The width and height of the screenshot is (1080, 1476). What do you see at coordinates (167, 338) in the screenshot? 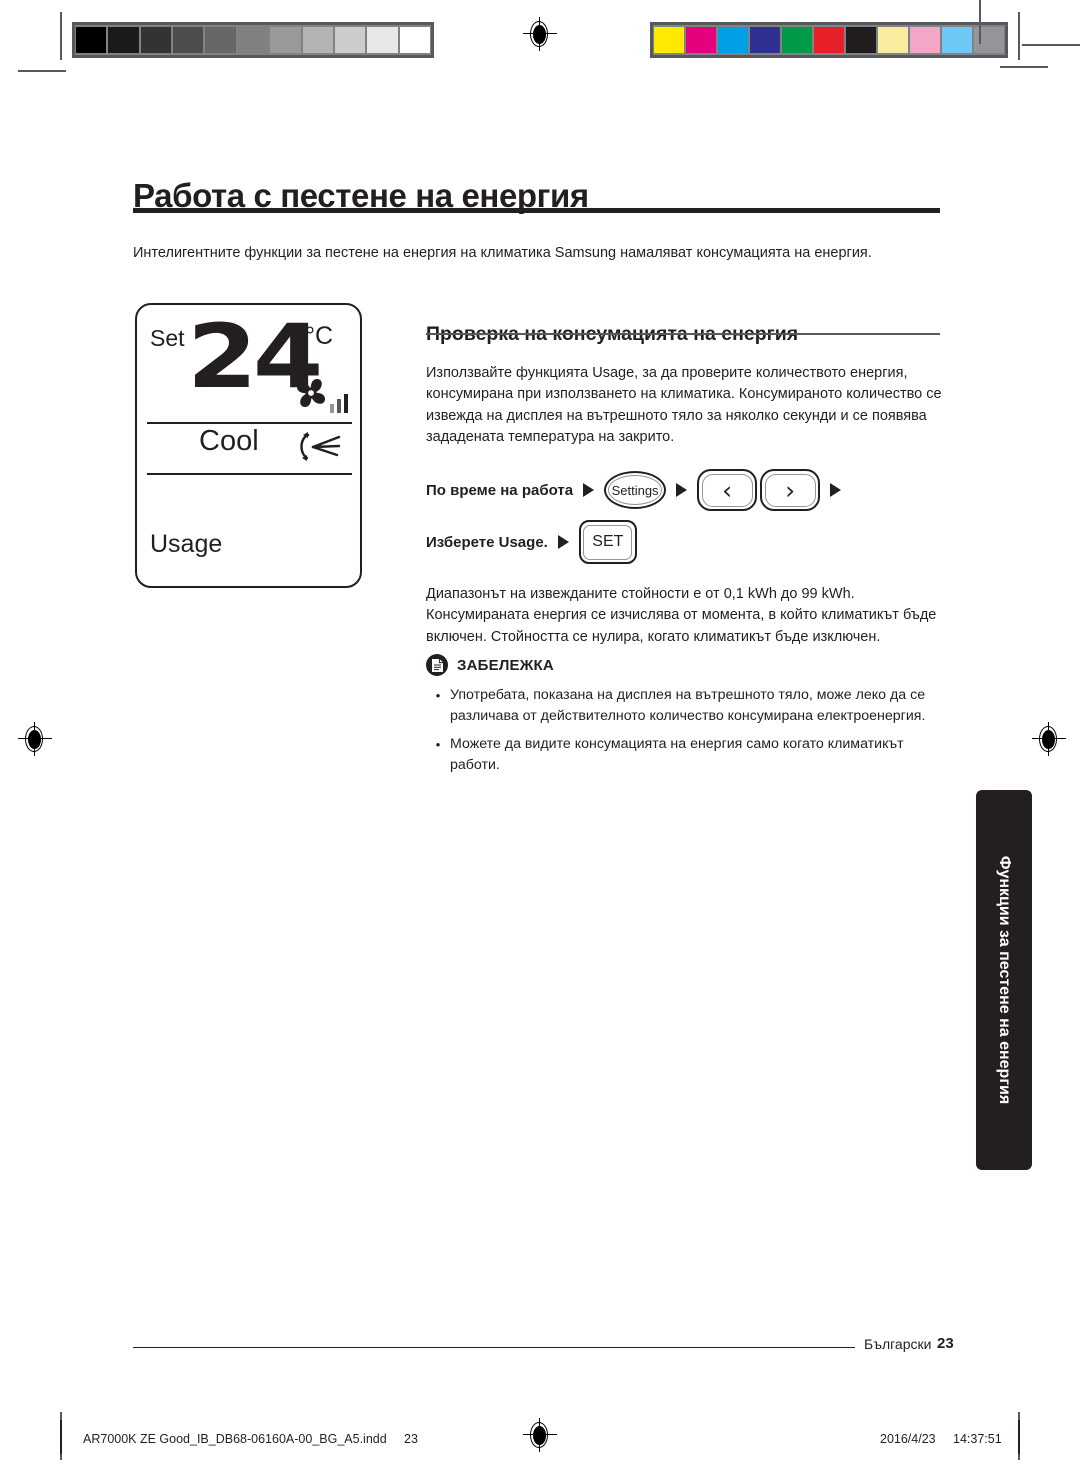
I see `display-set-label: Set` at bounding box center [167, 338].